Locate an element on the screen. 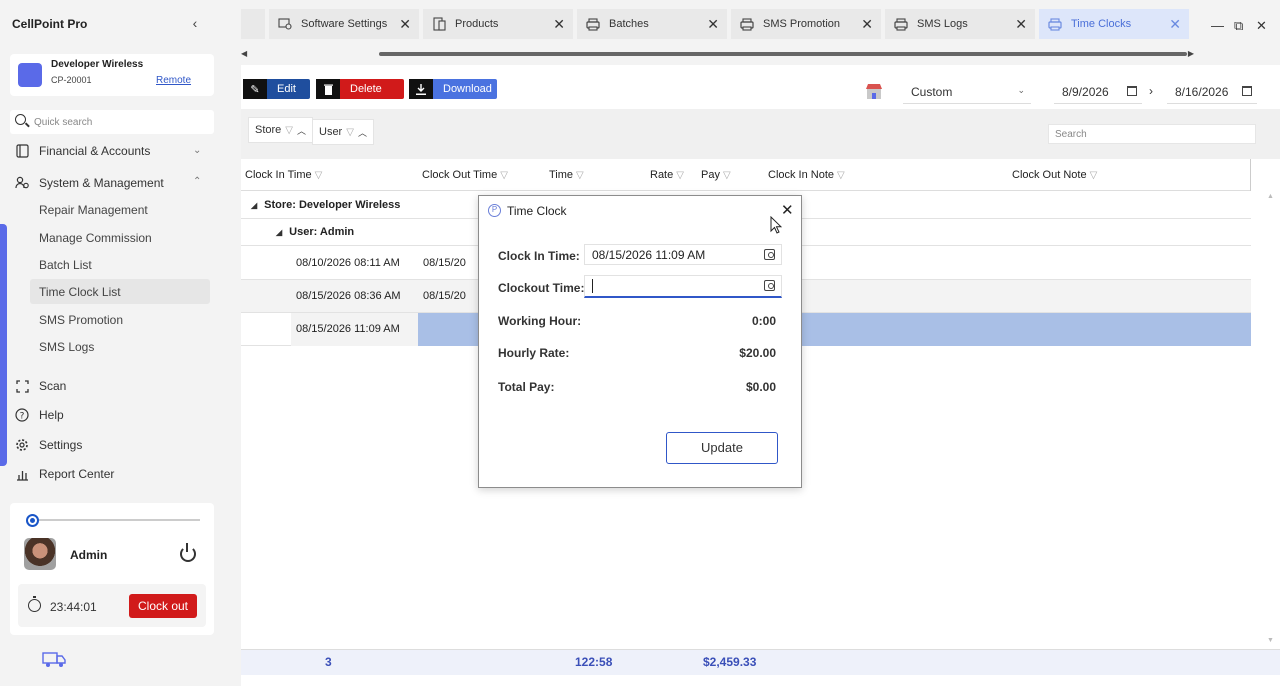 Image resolution: width=1280 pixels, height=686 pixels. user-card: Admin 23:44:01 Clock out is located at coordinates (112, 569).